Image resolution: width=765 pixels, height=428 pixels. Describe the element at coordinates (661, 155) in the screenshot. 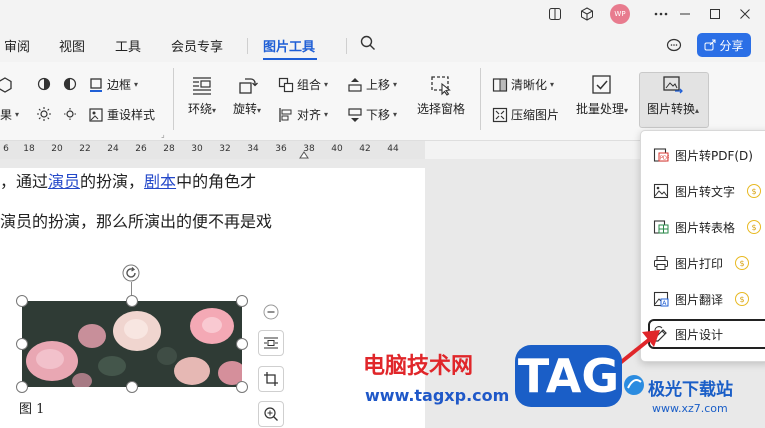

I see `pdf-icon: PDF` at that location.